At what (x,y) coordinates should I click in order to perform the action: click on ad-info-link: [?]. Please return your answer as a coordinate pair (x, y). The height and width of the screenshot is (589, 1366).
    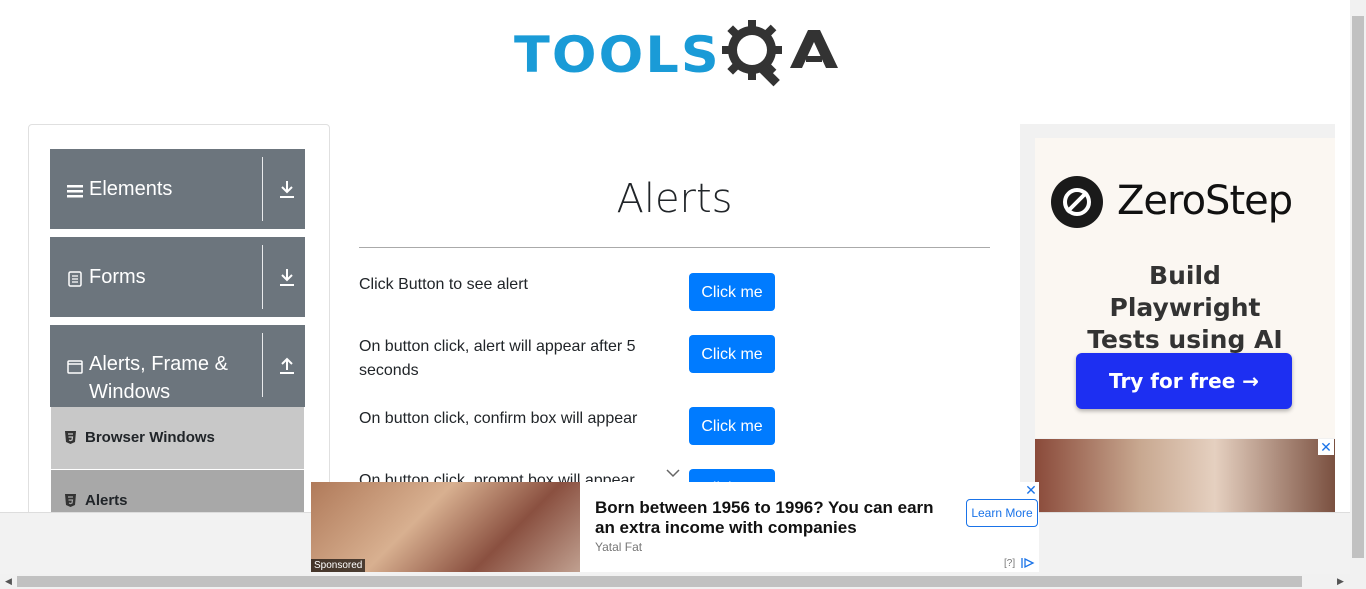
    Looking at the image, I should click on (1009, 563).